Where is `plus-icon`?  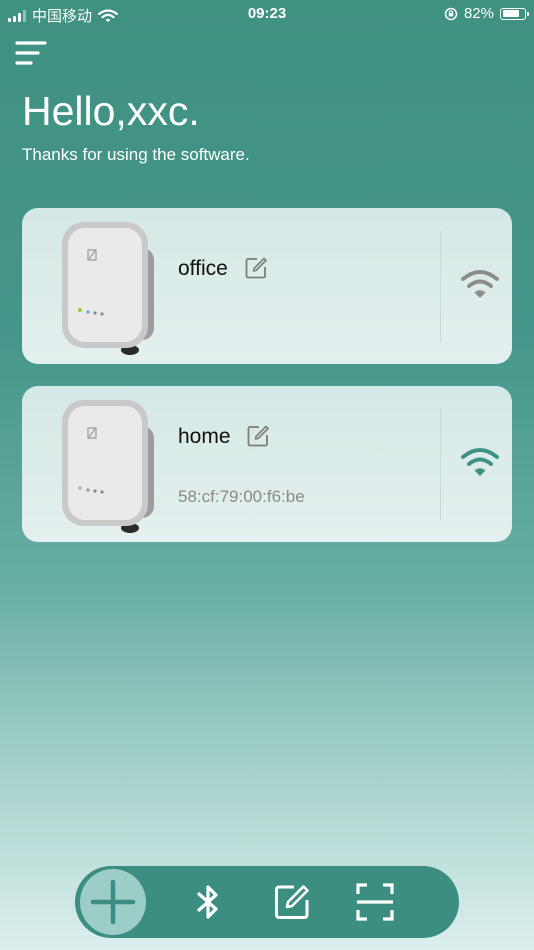 plus-icon is located at coordinates (113, 902).